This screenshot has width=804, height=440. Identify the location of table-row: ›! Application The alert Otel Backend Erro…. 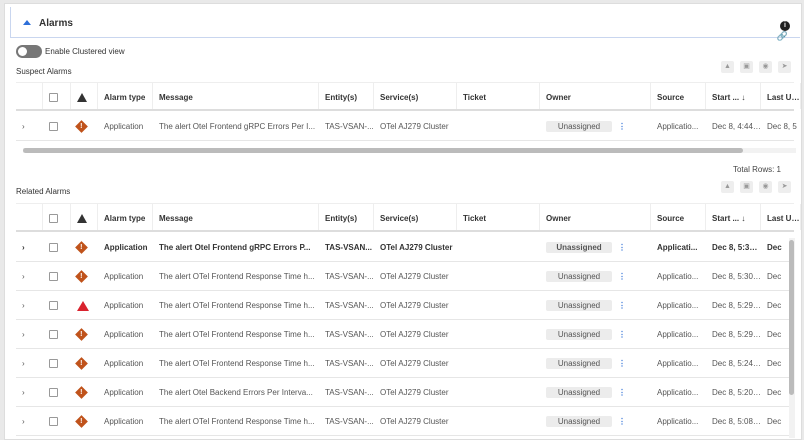
(405, 392).